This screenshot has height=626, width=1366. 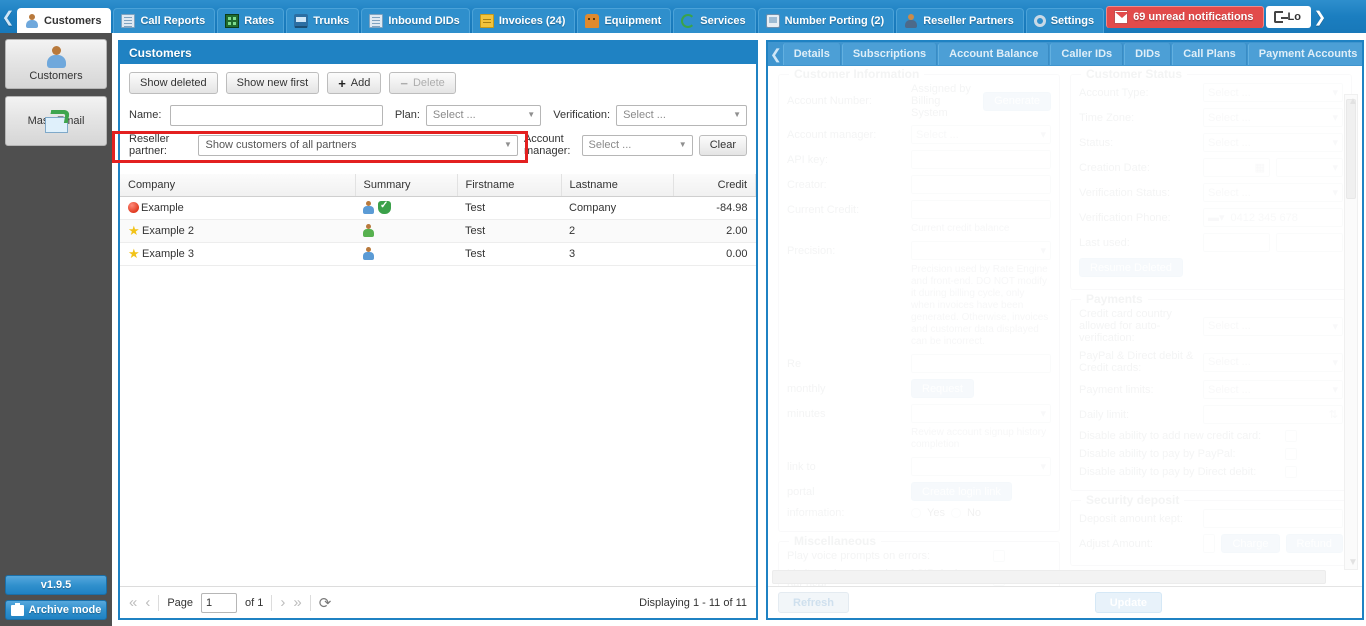 I want to click on nav-tab-settings: Settings, so click(x=1065, y=20).